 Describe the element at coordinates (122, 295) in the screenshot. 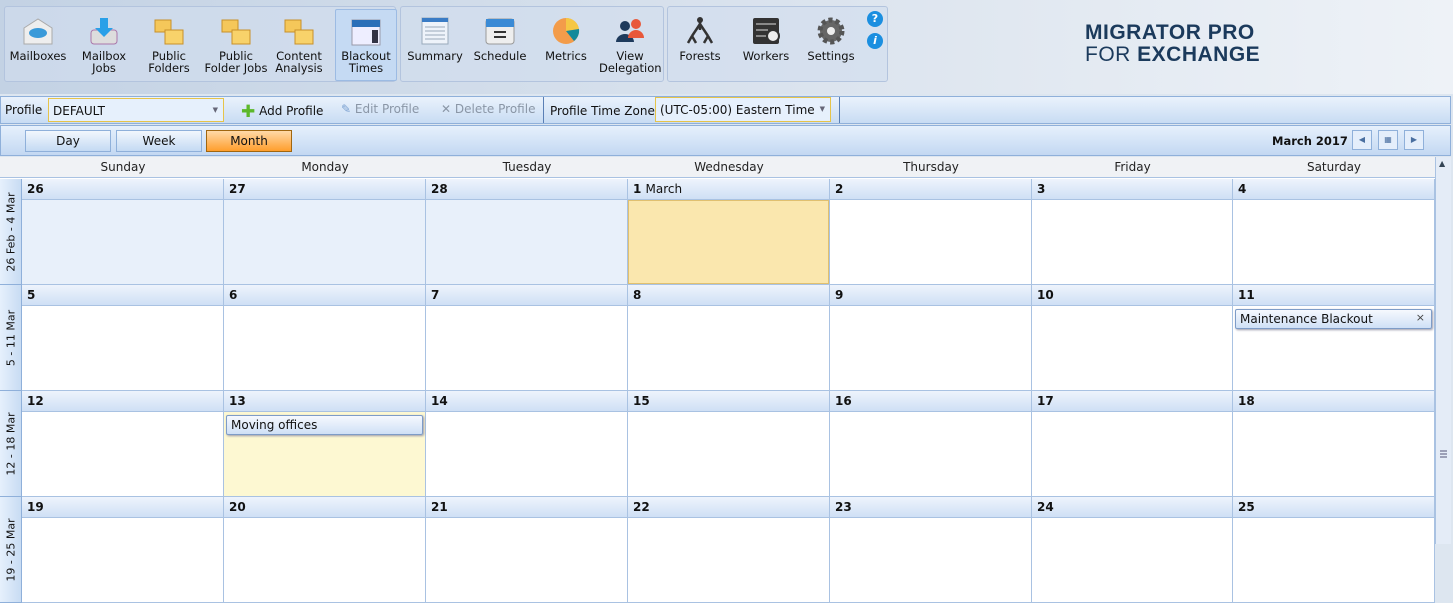

I see `day-cell-header: 5` at that location.